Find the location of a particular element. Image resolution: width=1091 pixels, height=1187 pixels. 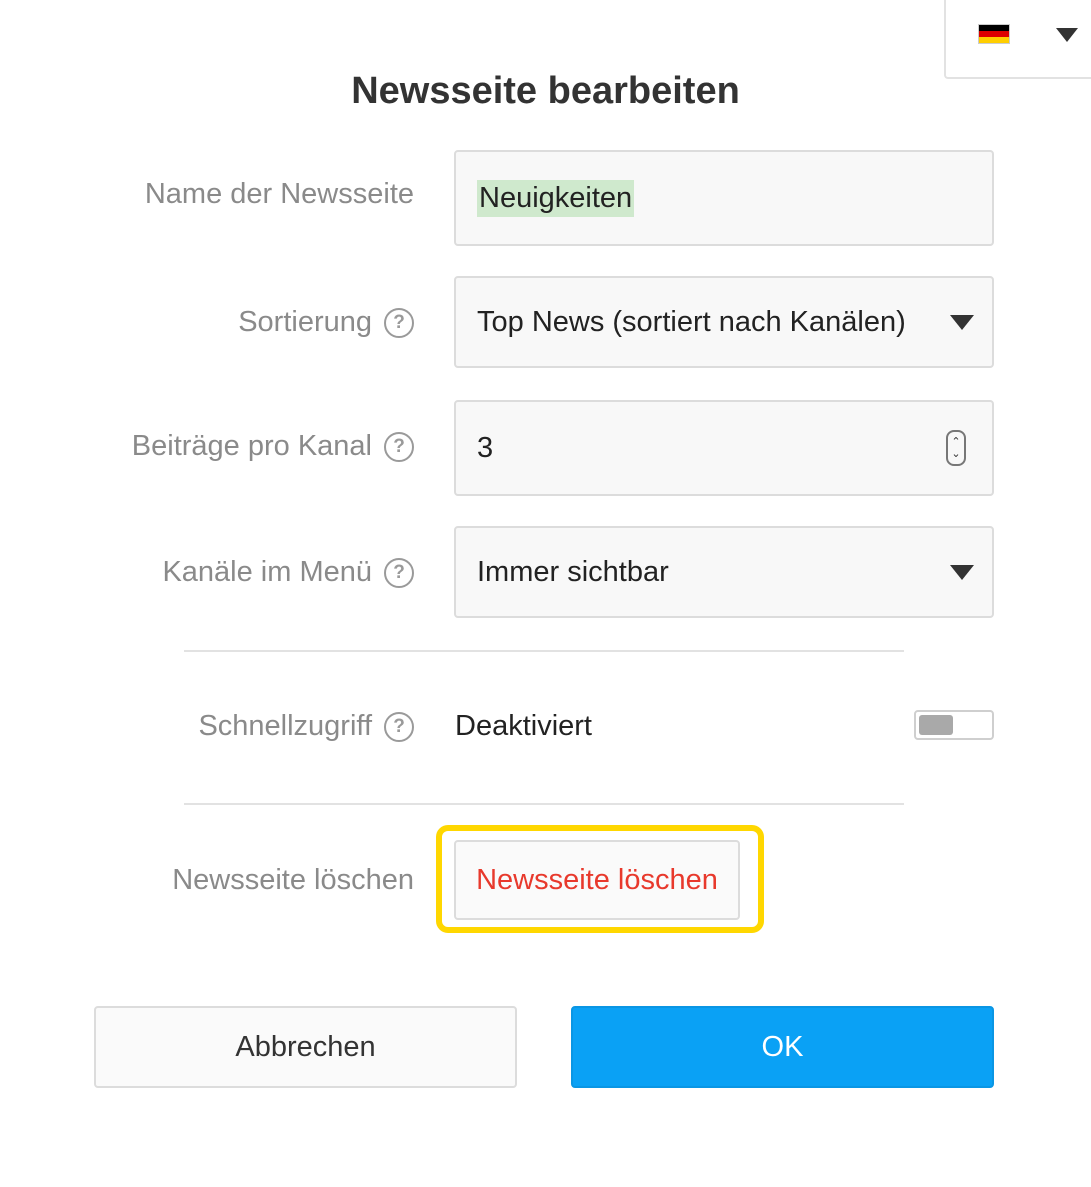

name-label-text: Name der Newsseite is located at coordinates (279, 194).